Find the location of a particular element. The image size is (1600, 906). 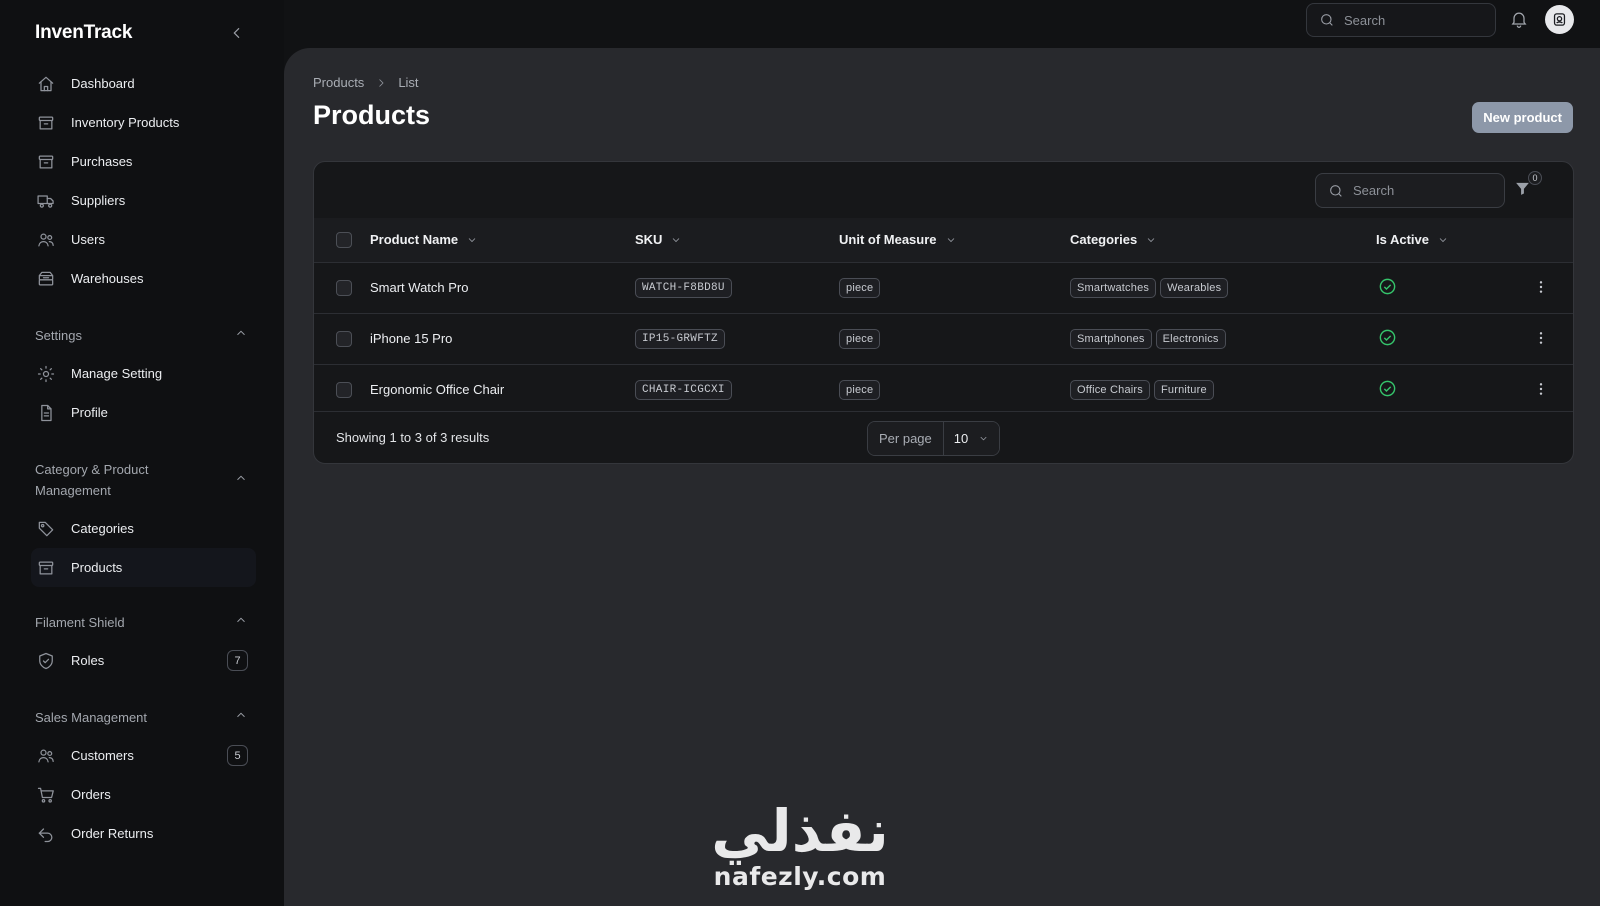

sort-product-name: Product Name is located at coordinates (424, 239).